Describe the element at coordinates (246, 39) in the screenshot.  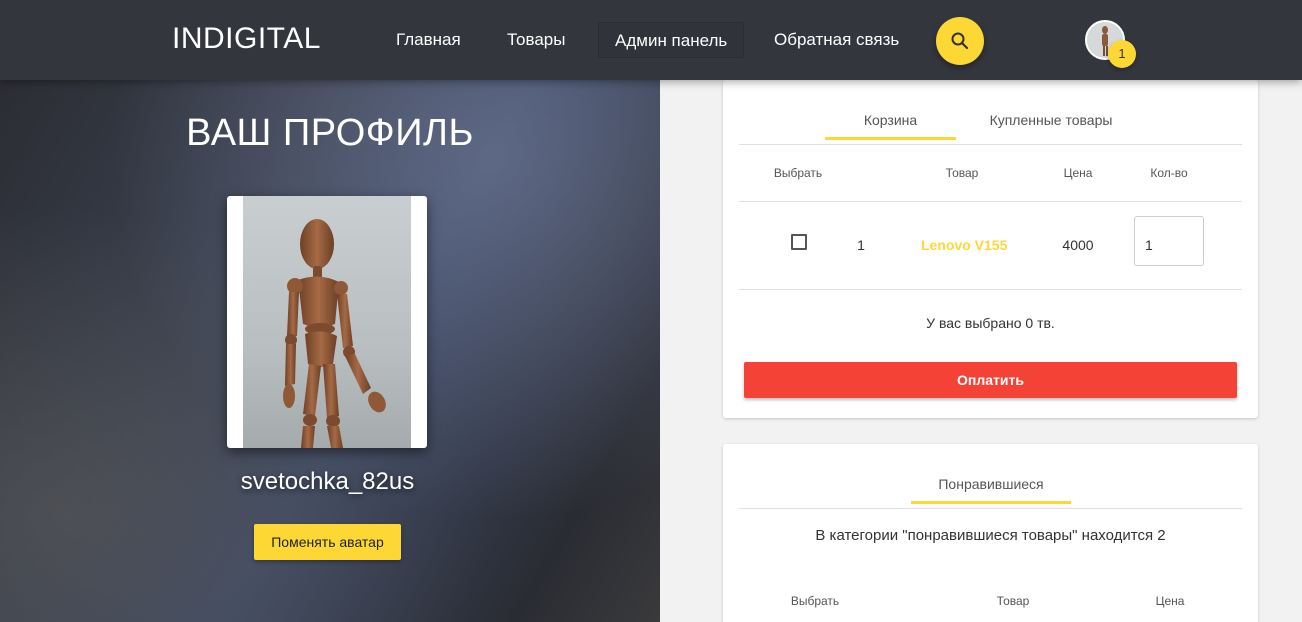
I see `brand-logo: INDIGITAL` at that location.